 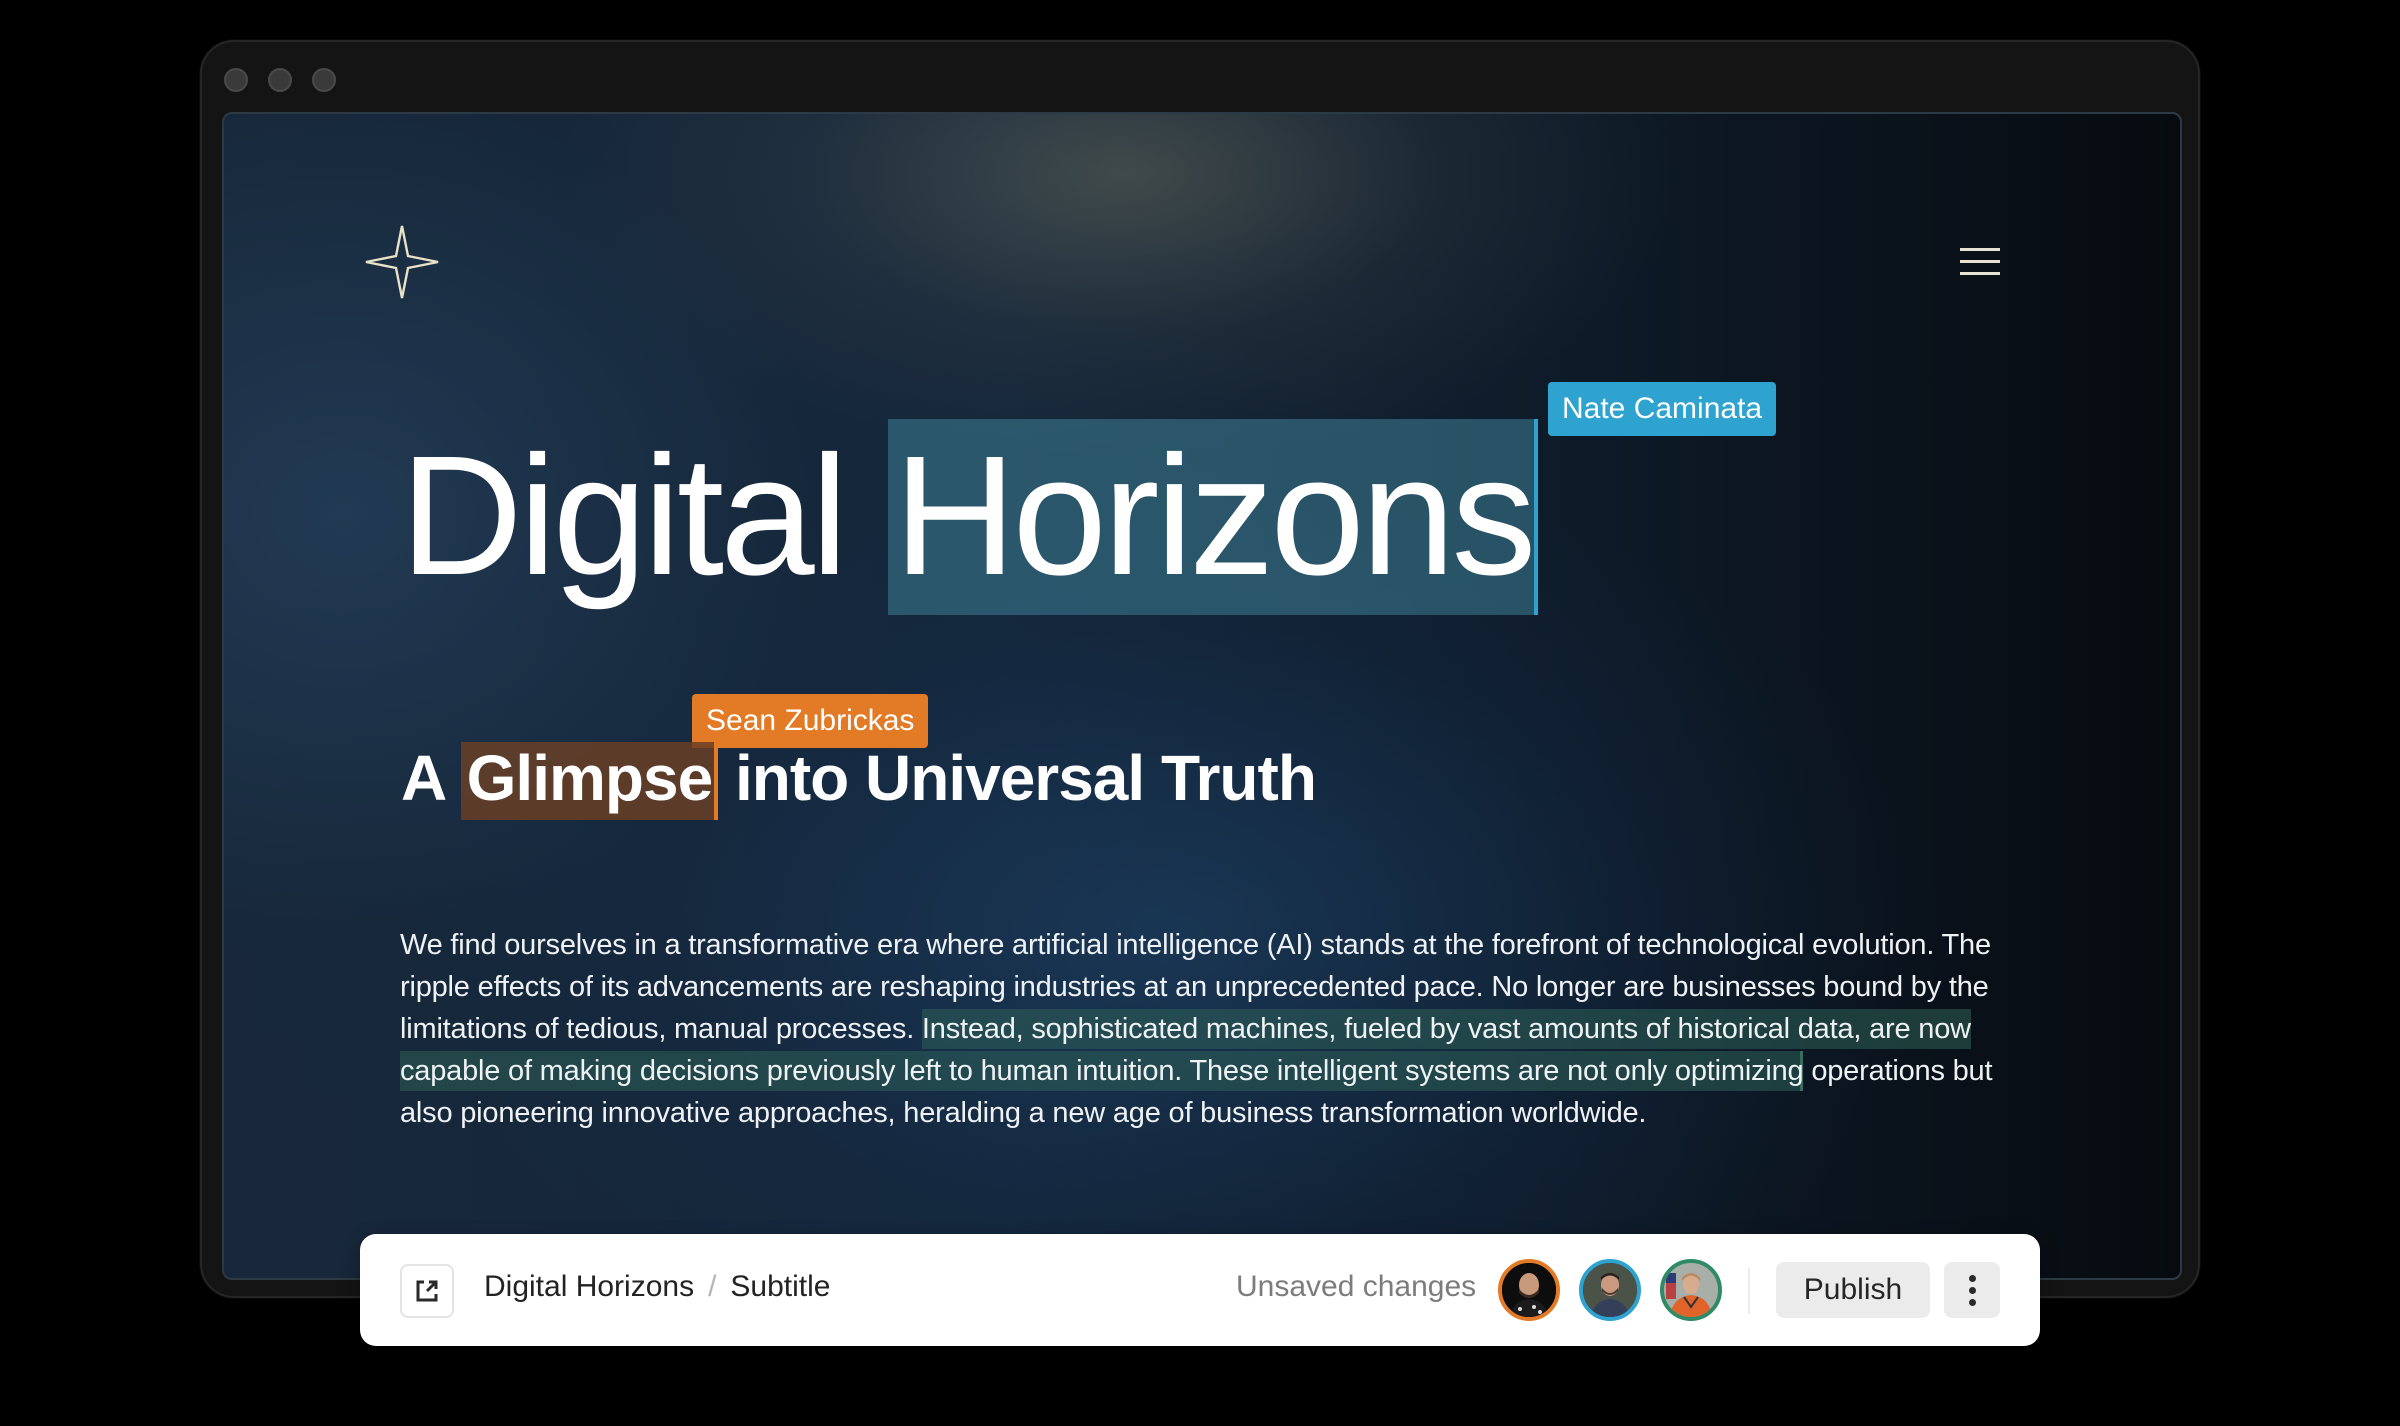 I want to click on collaborator-cursor-label: Nate Caminata, so click(x=1662, y=409).